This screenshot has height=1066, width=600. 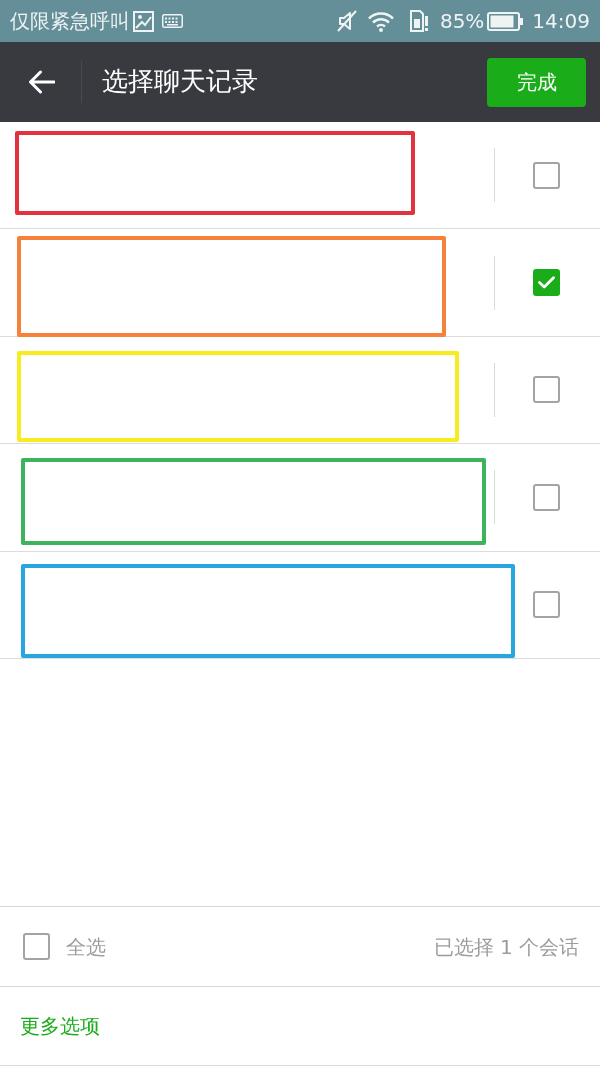 I want to click on select-all-label: 全选, so click(x=86, y=947).